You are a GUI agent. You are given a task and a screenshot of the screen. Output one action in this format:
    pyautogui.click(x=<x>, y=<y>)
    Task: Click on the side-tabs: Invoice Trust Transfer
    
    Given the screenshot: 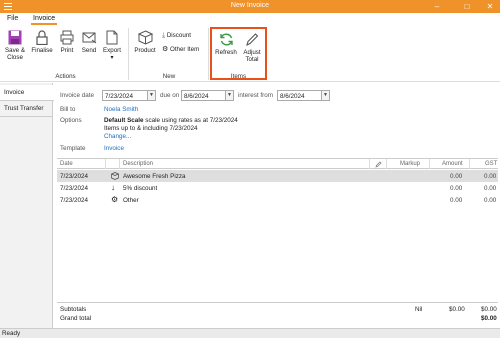 What is the action you would take?
    pyautogui.click(x=27, y=205)
    